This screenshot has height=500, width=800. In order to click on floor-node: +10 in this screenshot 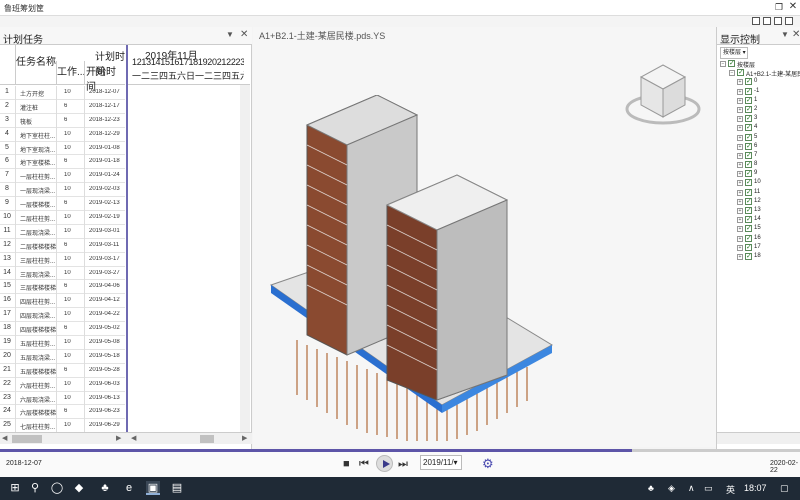, I will do `click(758, 183)`.